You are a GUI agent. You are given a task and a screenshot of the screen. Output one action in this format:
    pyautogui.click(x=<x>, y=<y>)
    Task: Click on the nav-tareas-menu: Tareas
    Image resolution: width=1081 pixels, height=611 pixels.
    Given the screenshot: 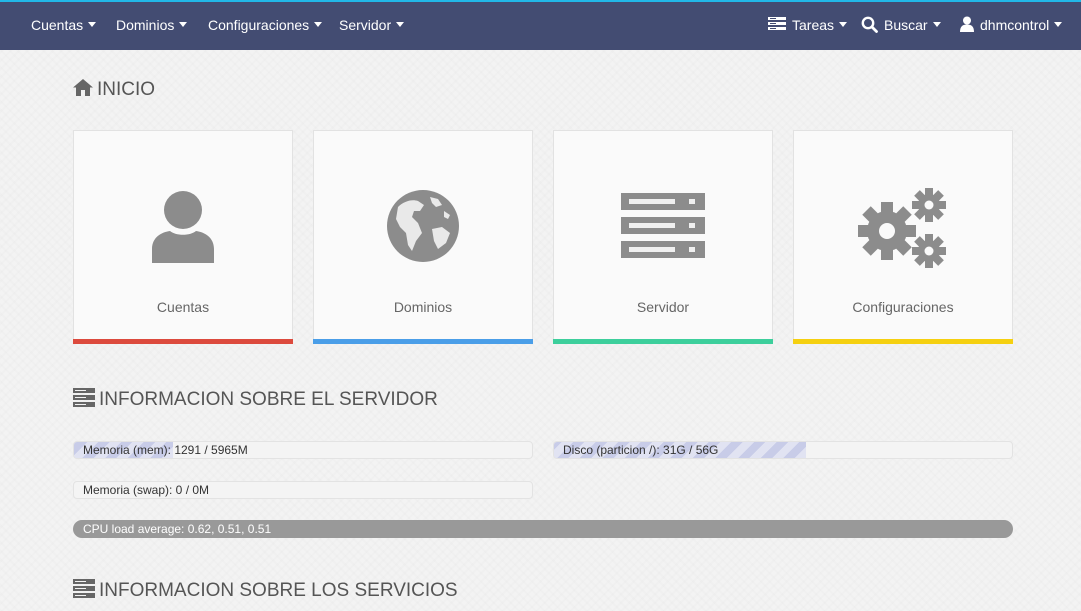 What is the action you would take?
    pyautogui.click(x=808, y=26)
    